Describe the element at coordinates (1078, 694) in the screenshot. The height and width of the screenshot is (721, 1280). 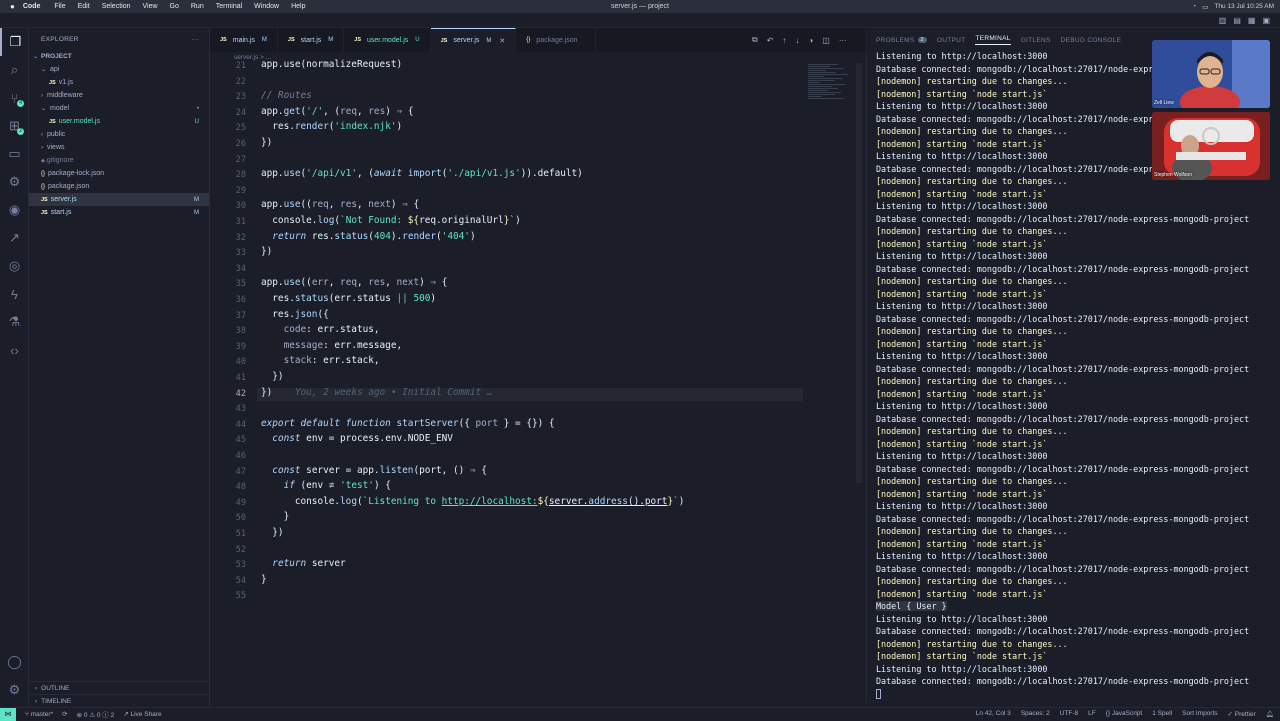
I see `terminal-prompt` at that location.